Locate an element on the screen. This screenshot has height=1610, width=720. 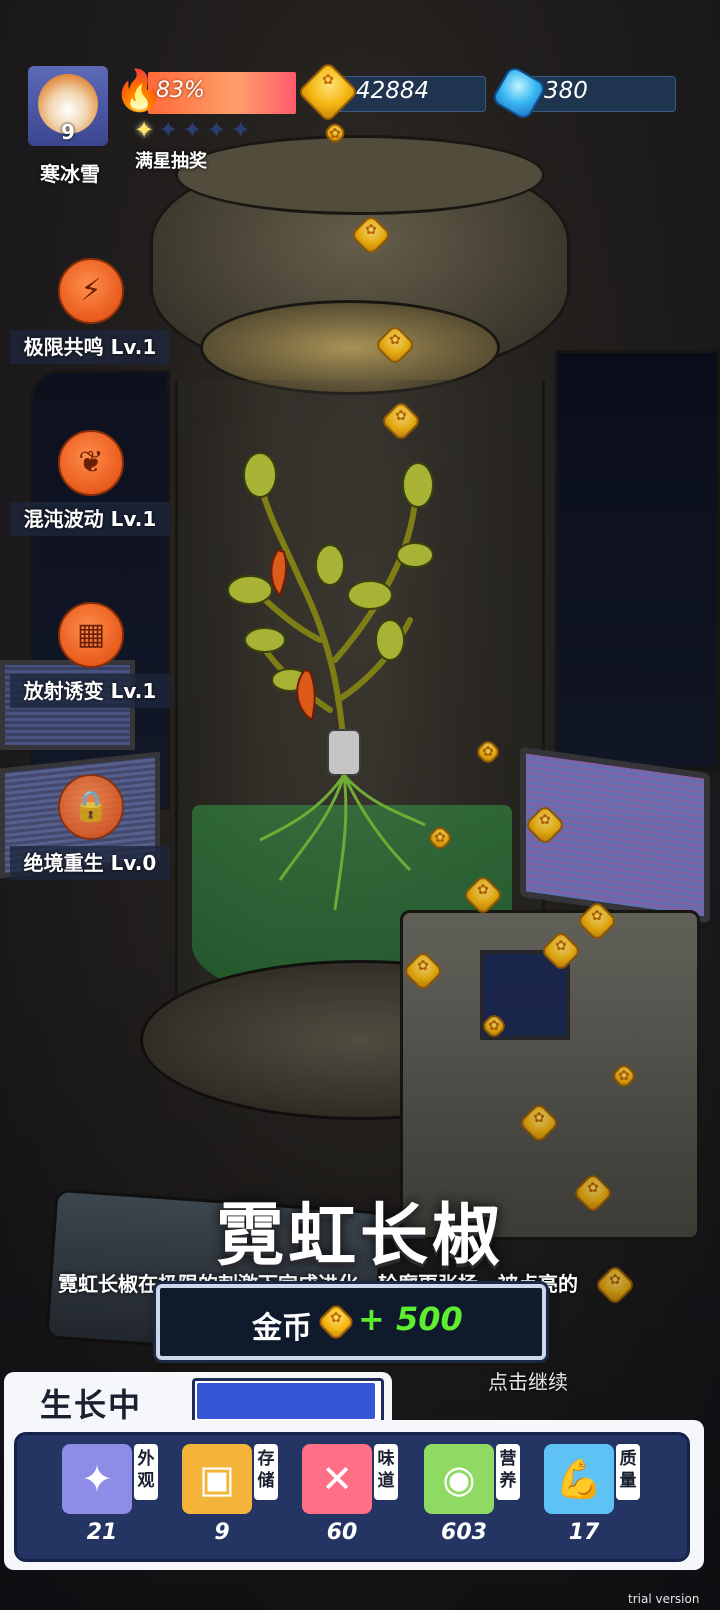
stat-value: 60 is located at coordinates (342, 1532).